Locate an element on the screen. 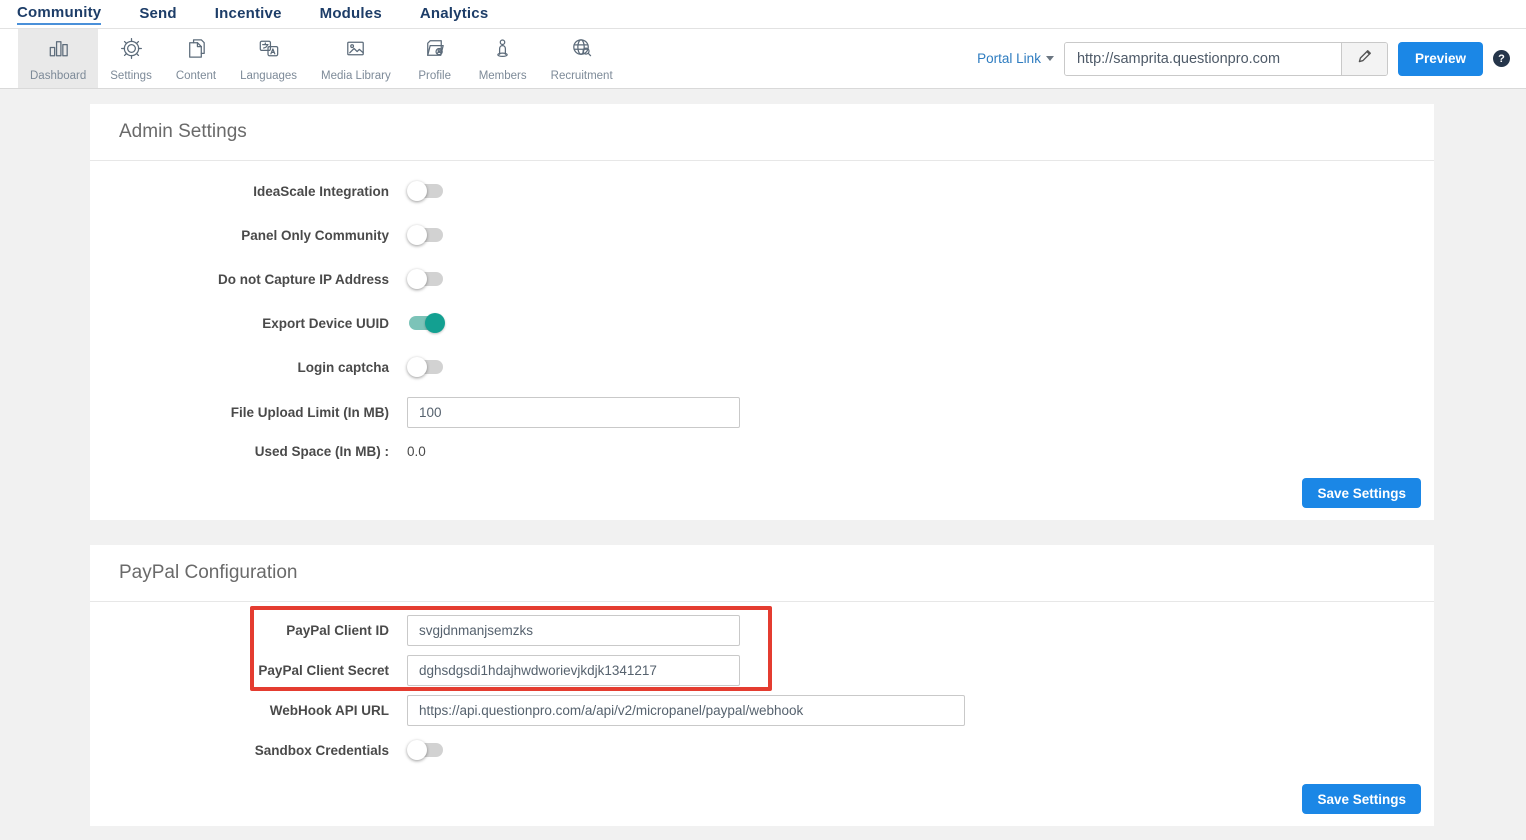 The height and width of the screenshot is (840, 1526). folder-person-icon is located at coordinates (434, 51).